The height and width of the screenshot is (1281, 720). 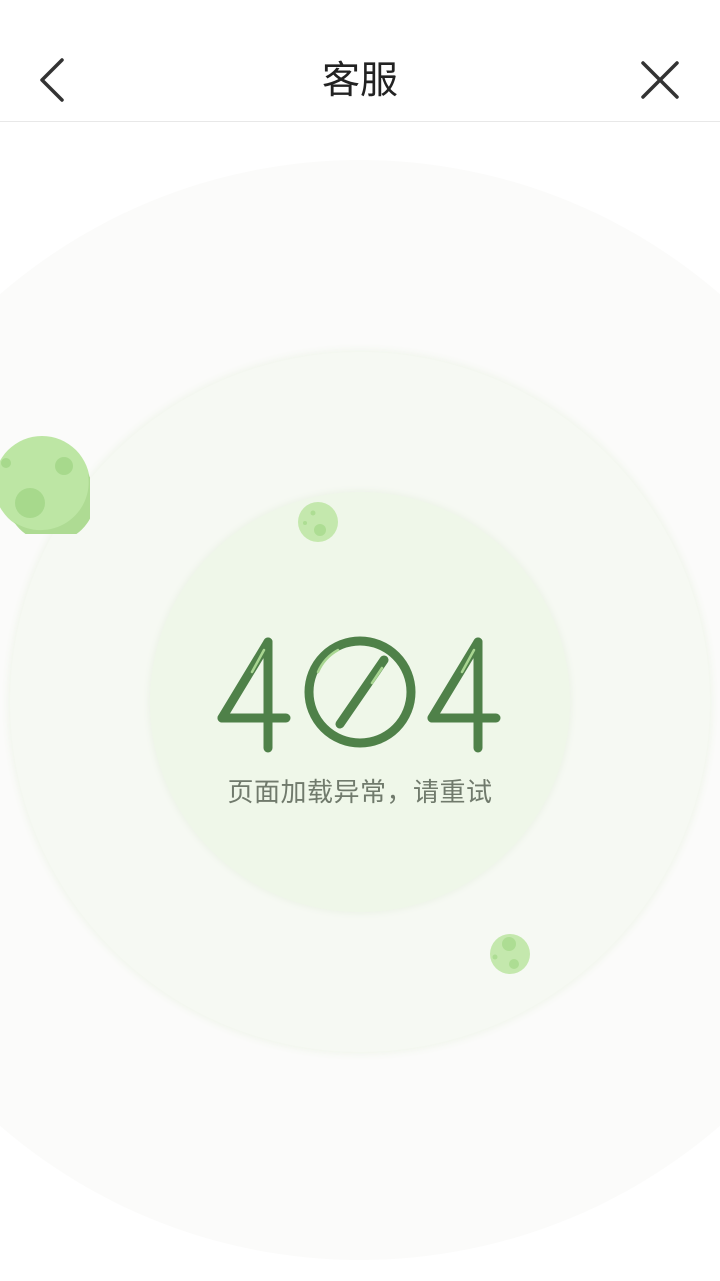 What do you see at coordinates (359, 80) in the screenshot?
I see `page-title: 客服` at bounding box center [359, 80].